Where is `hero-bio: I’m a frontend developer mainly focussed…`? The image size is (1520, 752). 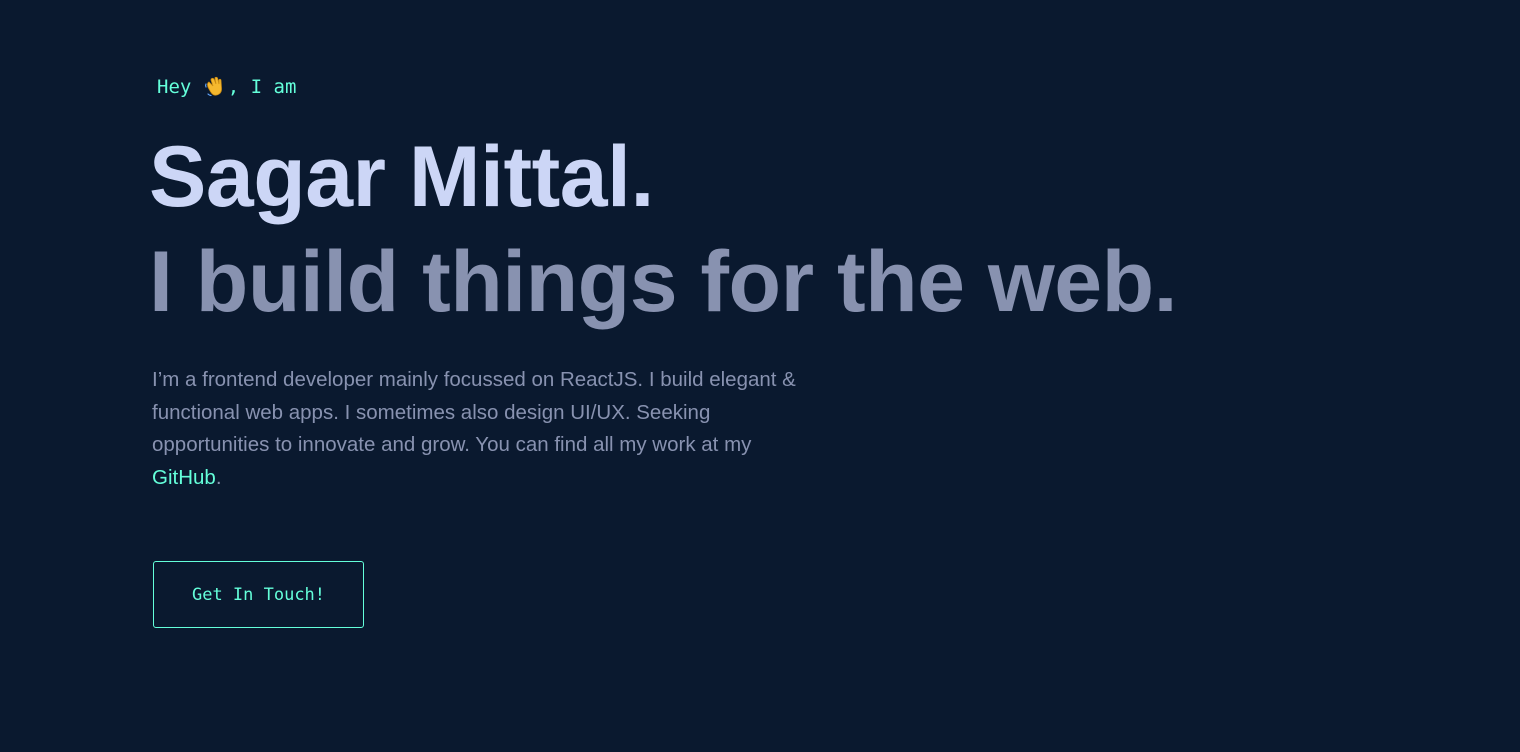
hero-bio: I’m a frontend developer mainly focussed… is located at coordinates (487, 429).